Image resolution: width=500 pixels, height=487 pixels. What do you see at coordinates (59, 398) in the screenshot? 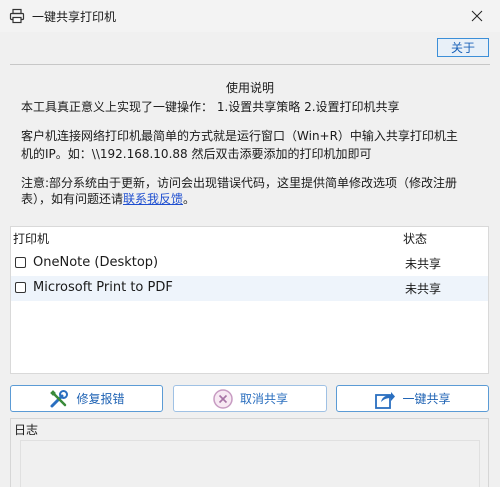
I see `wrench-screwdriver-icon` at bounding box center [59, 398].